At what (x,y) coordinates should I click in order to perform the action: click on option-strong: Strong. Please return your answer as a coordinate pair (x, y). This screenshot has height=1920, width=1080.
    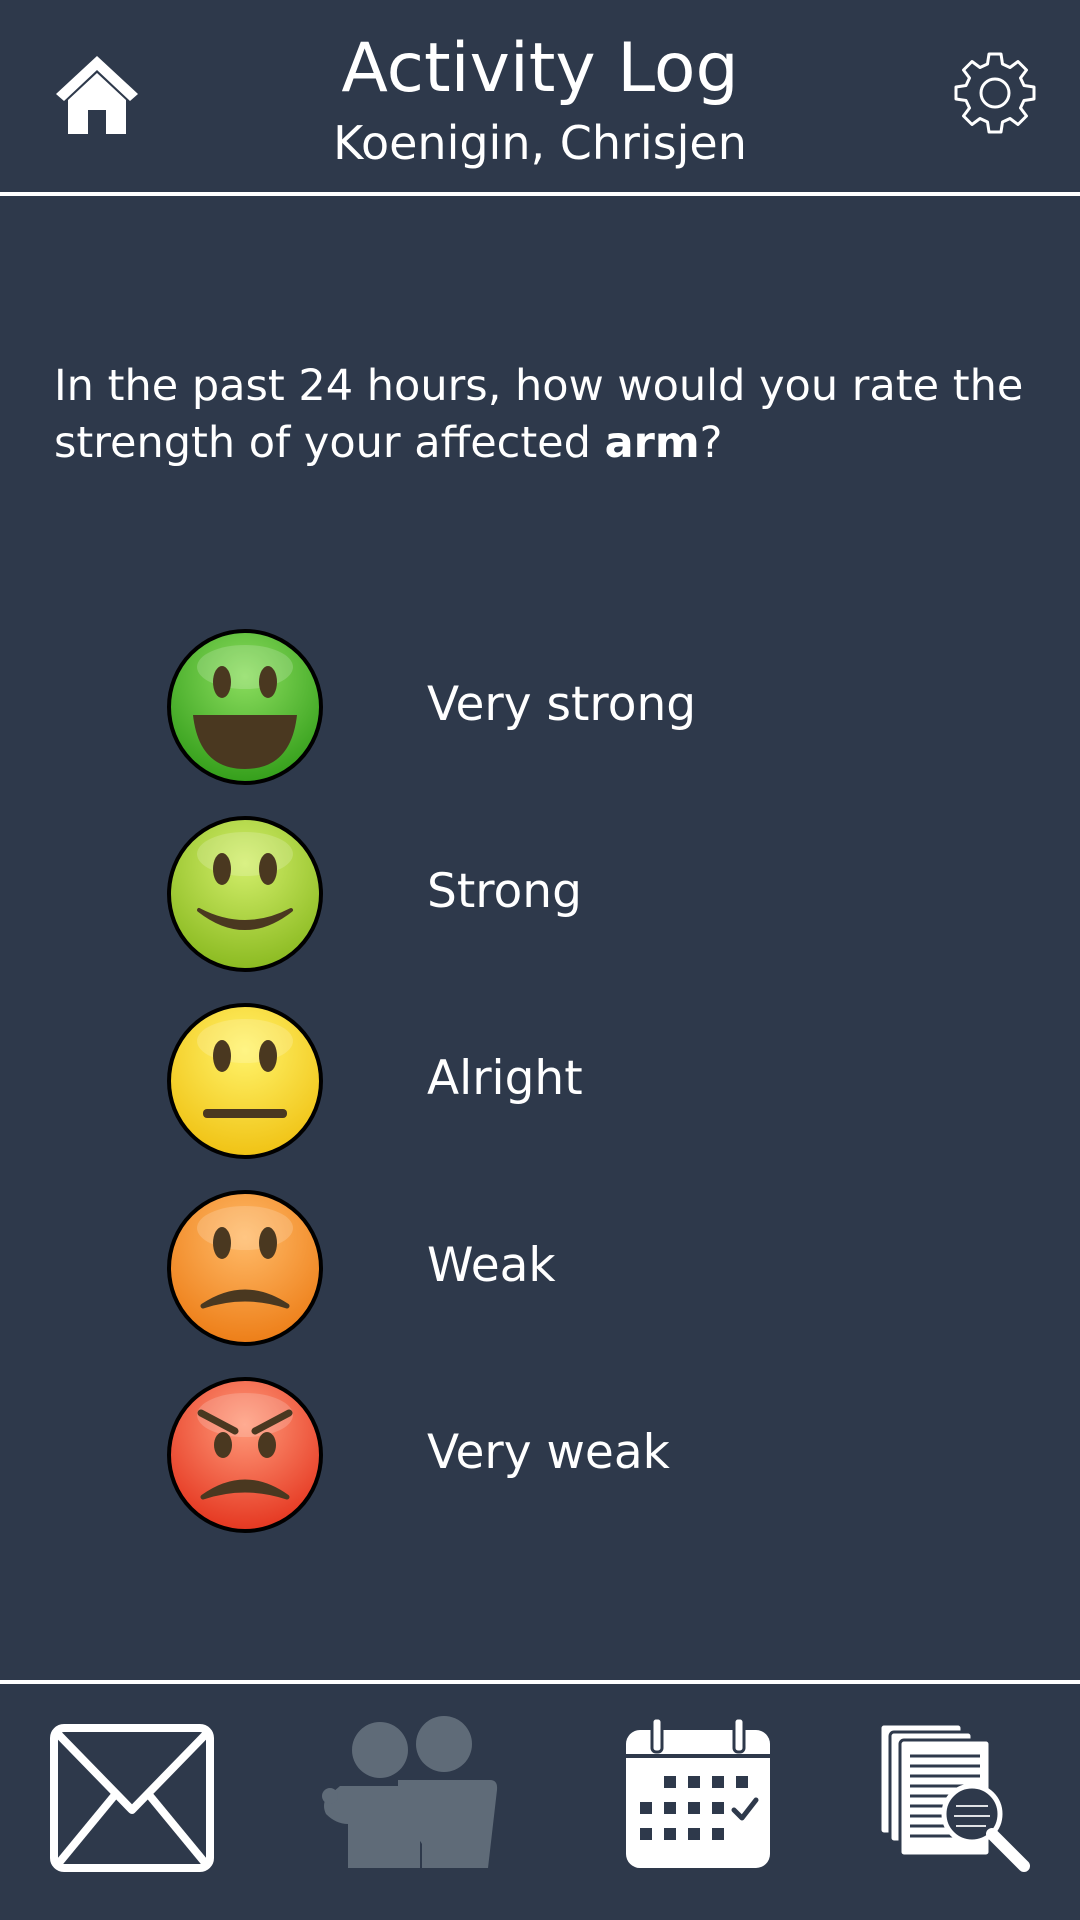
    Looking at the image, I should click on (515, 894).